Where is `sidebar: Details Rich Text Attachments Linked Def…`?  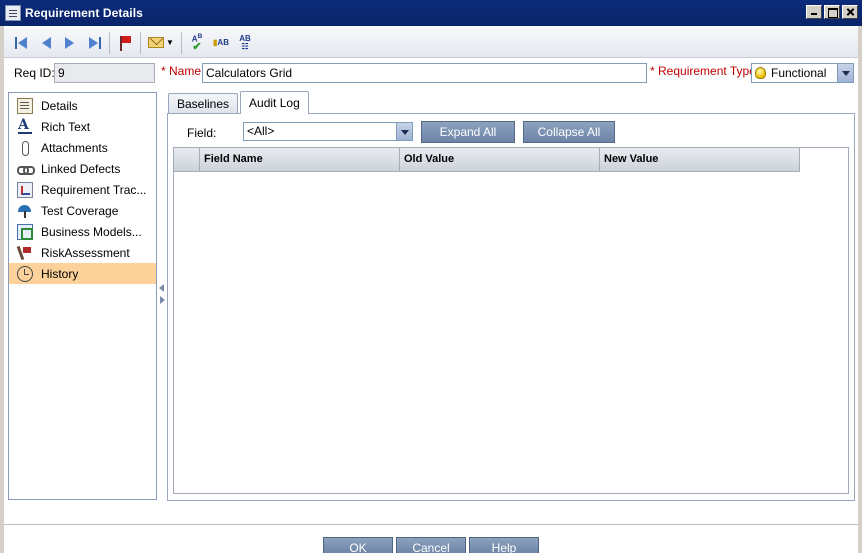
sidebar: Details Rich Text Attachments Linked Def… is located at coordinates (82, 296).